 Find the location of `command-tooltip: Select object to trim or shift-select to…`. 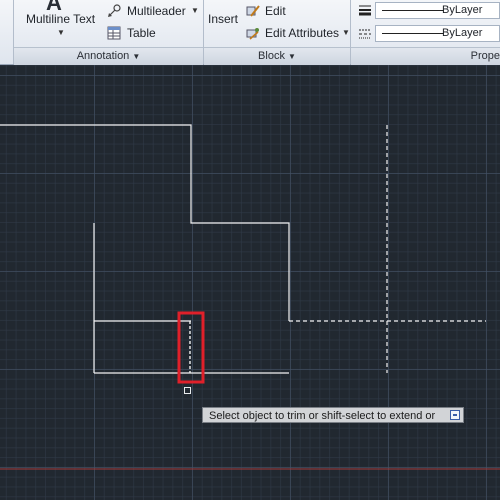

command-tooltip: Select object to trim or shift-select to… is located at coordinates (333, 415).